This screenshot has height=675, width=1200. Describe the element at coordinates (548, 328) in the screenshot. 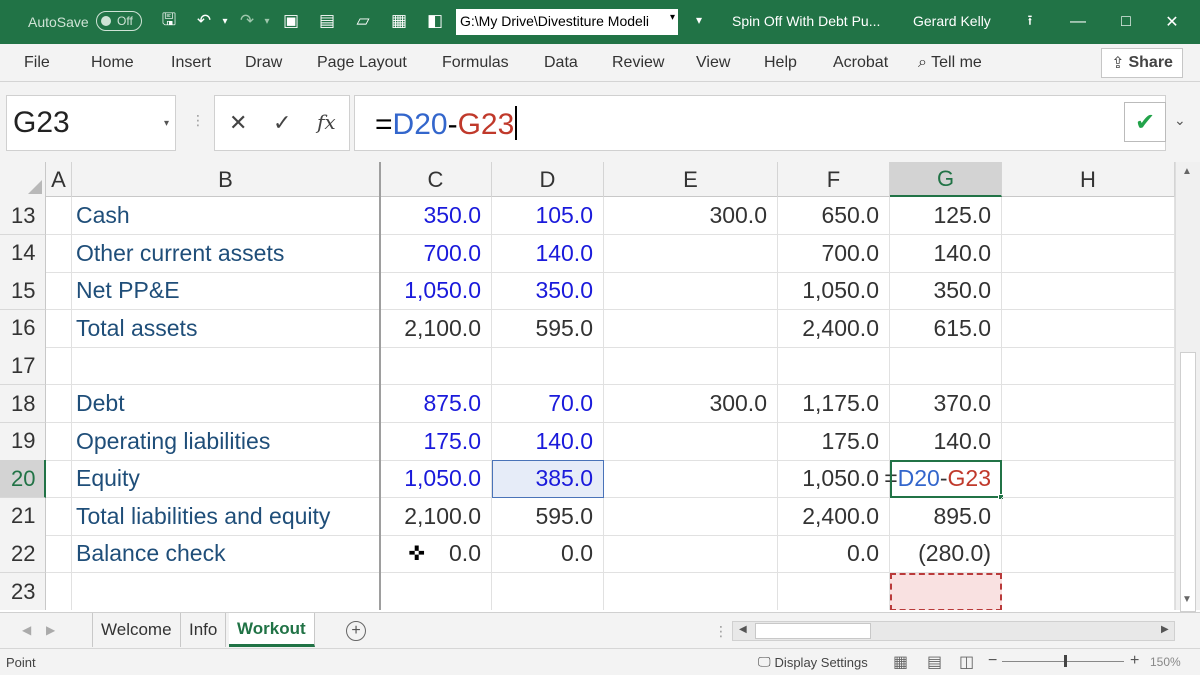

I see `cell-d16: 595.0` at that location.